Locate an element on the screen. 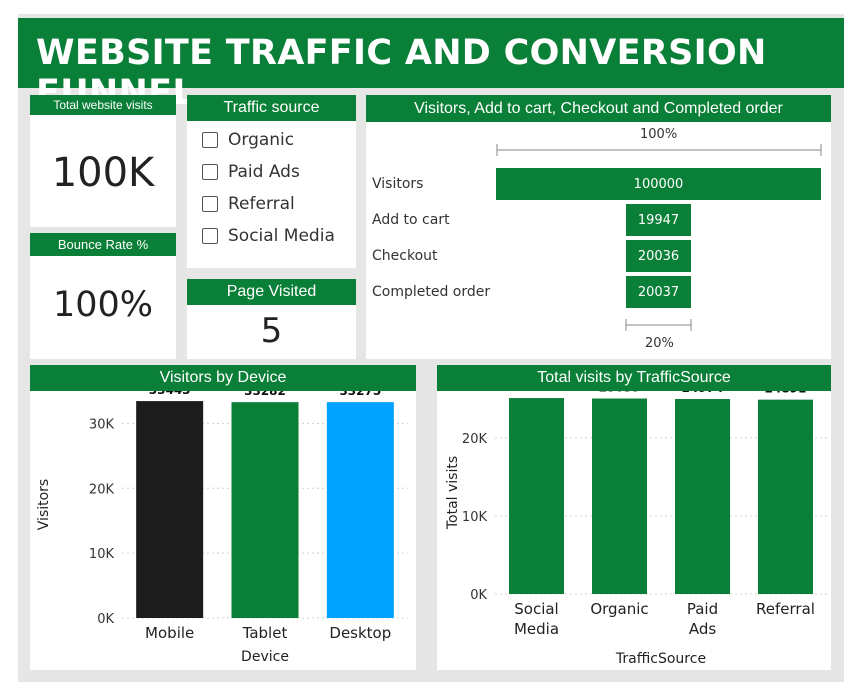  pages-visited-value: 5 is located at coordinates (271, 331).